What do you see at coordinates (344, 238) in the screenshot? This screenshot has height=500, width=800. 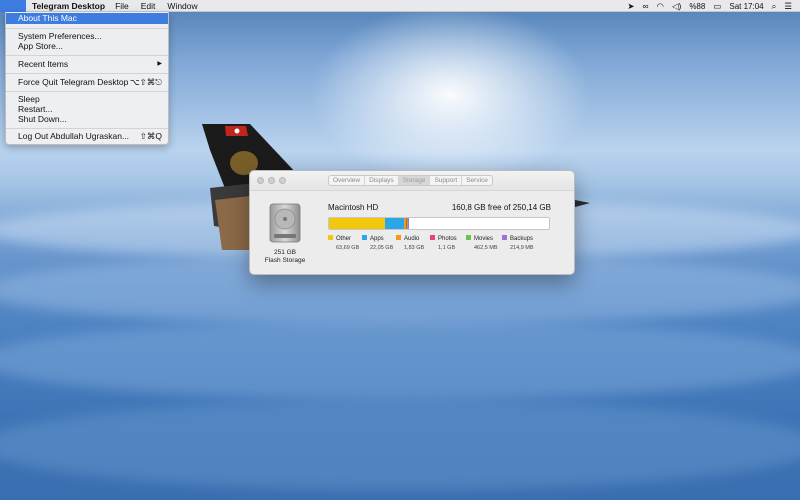 I see `legend-label: Other` at bounding box center [344, 238].